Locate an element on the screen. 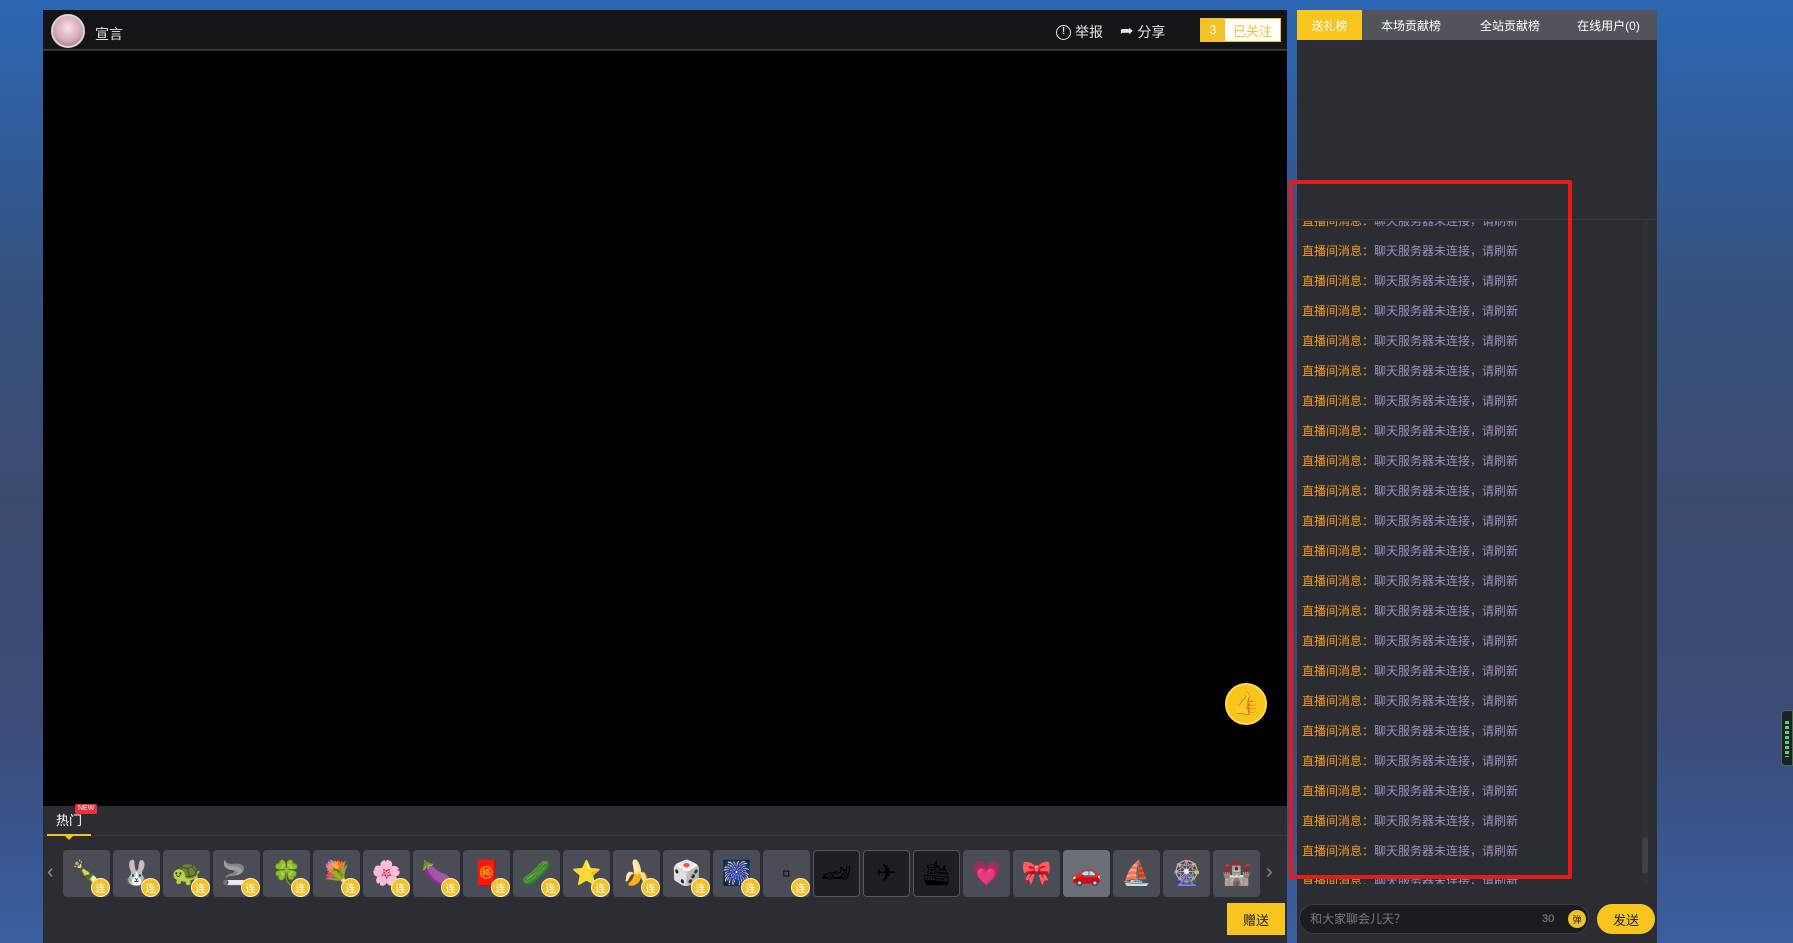 Image resolution: width=1793 pixels, height=943 pixels. gift-item: 🛳 is located at coordinates (936, 873).